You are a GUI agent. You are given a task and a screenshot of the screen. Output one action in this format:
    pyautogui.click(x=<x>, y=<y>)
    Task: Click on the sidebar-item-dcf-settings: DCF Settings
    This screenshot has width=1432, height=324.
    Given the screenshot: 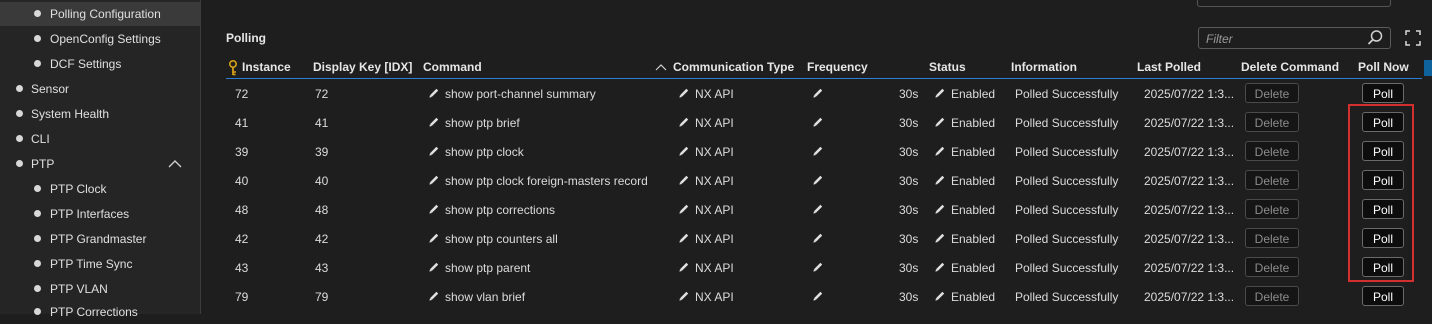 What is the action you would take?
    pyautogui.click(x=100, y=64)
    